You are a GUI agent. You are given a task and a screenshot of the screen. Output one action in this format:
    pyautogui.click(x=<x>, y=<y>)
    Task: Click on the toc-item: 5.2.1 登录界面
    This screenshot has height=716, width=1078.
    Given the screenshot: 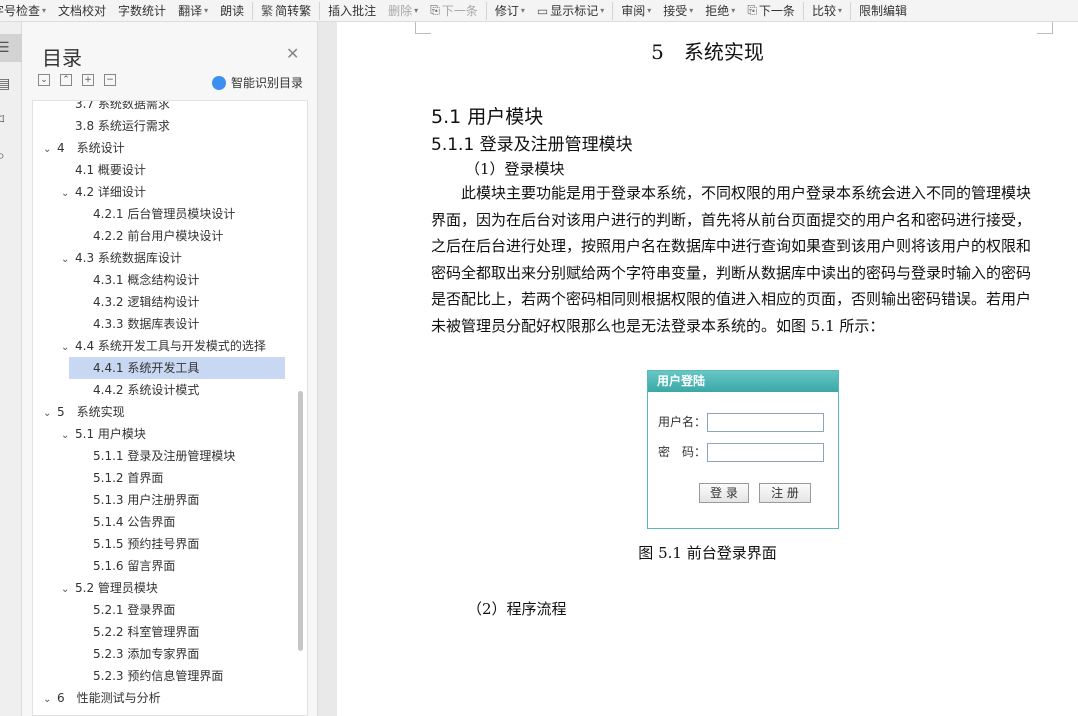 What is the action you would take?
    pyautogui.click(x=164, y=610)
    